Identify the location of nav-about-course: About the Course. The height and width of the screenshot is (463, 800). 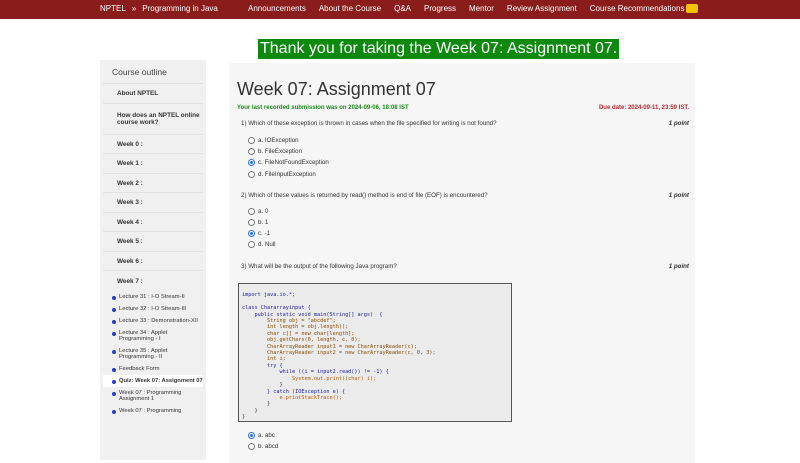
(350, 8).